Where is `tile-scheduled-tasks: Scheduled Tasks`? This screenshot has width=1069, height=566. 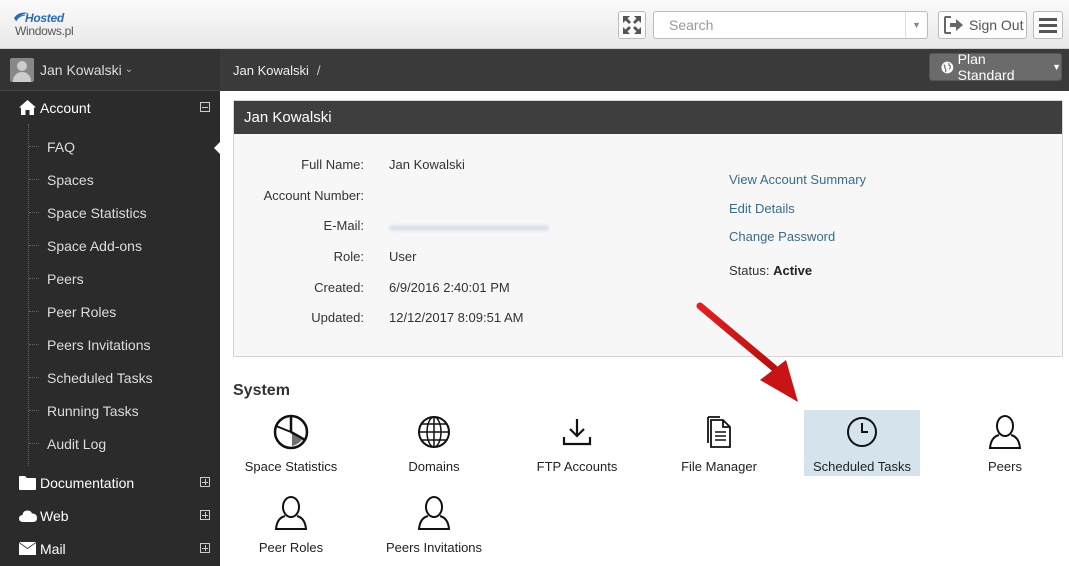
tile-scheduled-tasks: Scheduled Tasks is located at coordinates (862, 443).